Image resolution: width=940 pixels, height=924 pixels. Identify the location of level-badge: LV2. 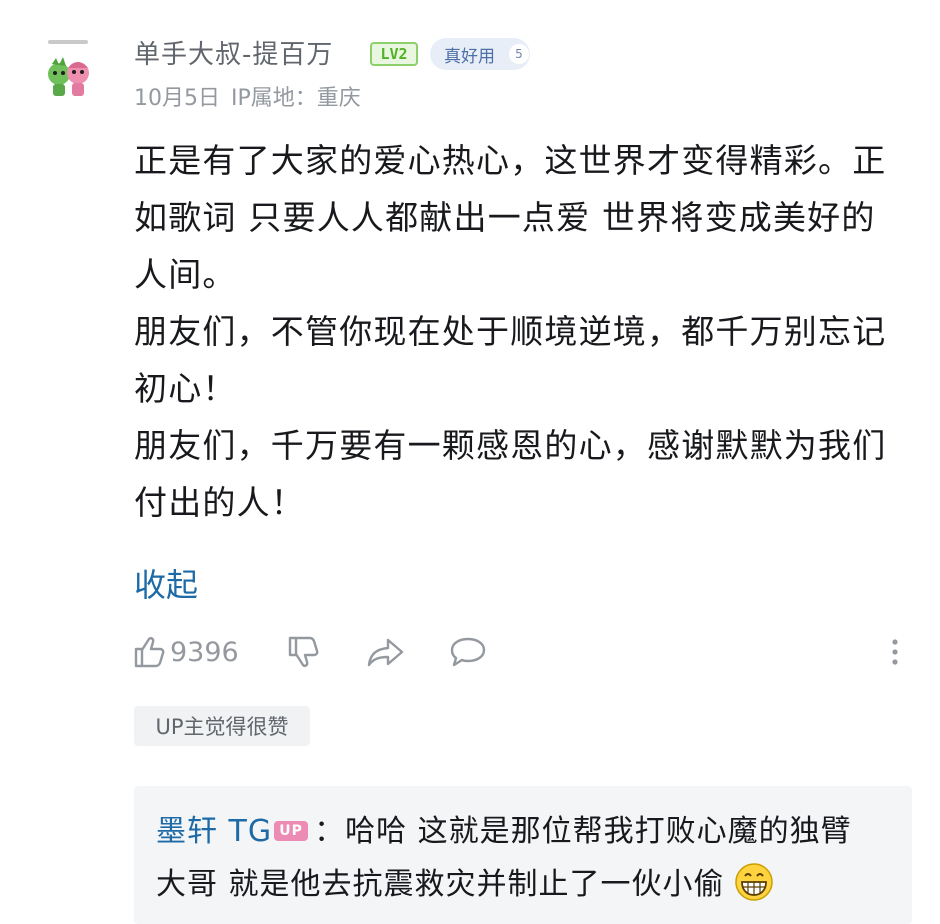
(394, 54).